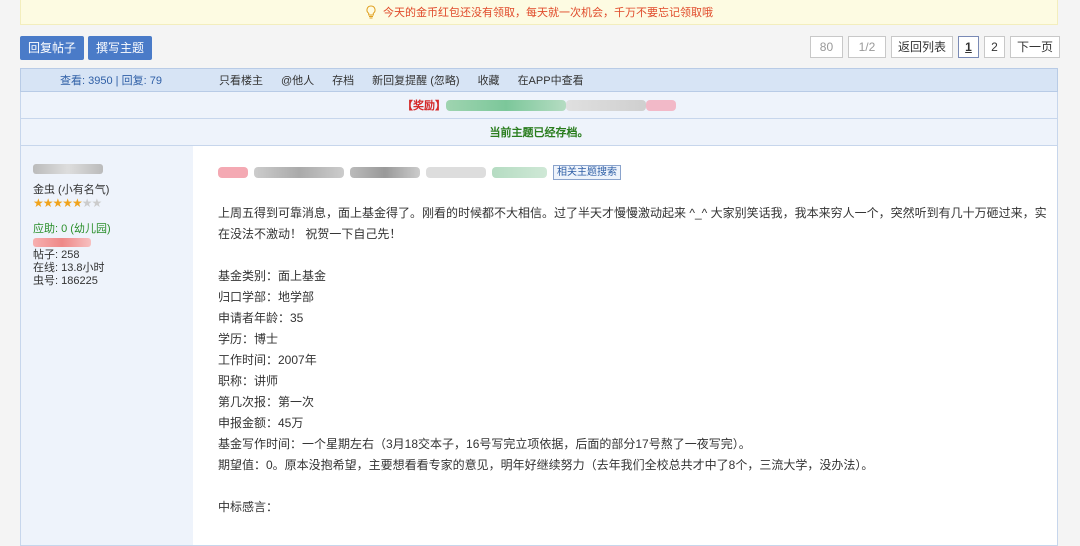  I want to click on author-online: 在线: 13.8小时, so click(69, 268).